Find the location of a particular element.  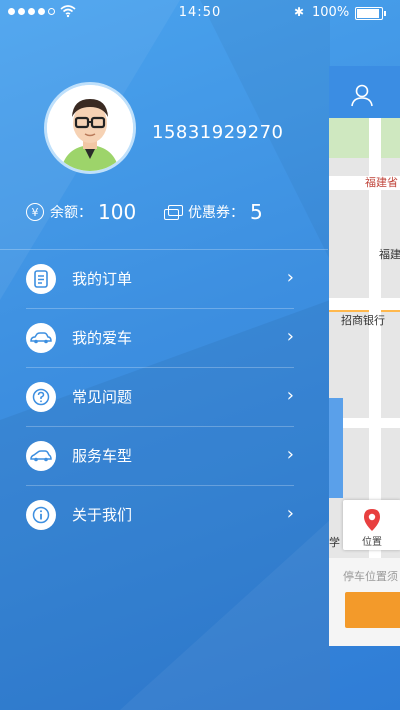

map-road is located at coordinates (364, 305).